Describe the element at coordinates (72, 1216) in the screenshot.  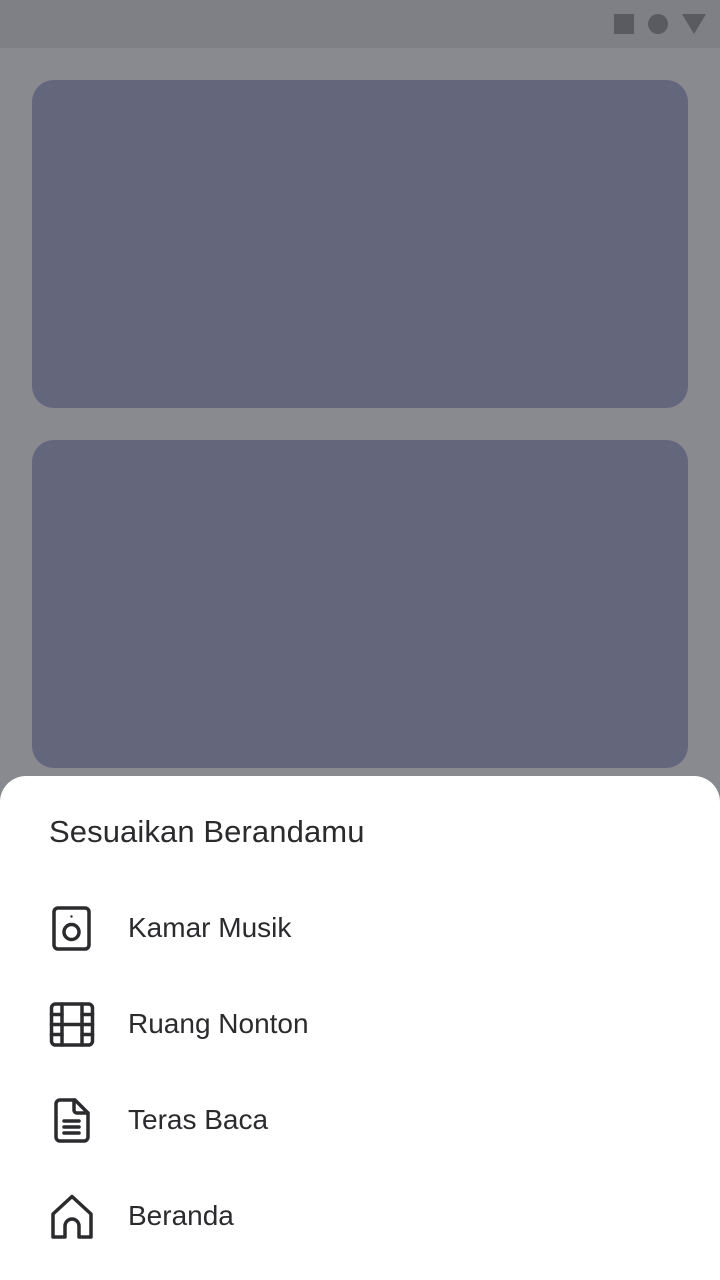
I see `home-icon` at that location.